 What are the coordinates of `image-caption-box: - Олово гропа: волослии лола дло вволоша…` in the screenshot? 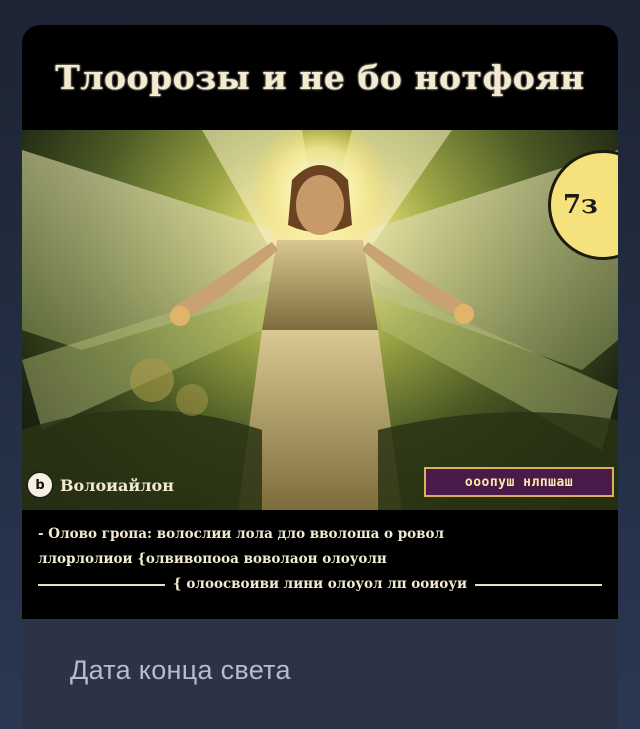 It's located at (320, 564).